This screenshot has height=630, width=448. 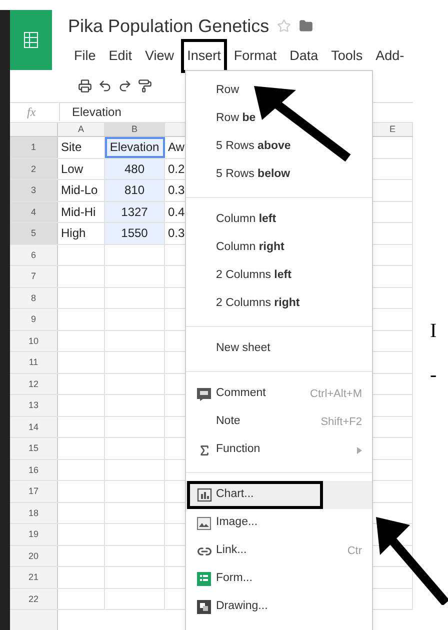 What do you see at coordinates (236, 118) in the screenshot?
I see `option-label: Row be` at bounding box center [236, 118].